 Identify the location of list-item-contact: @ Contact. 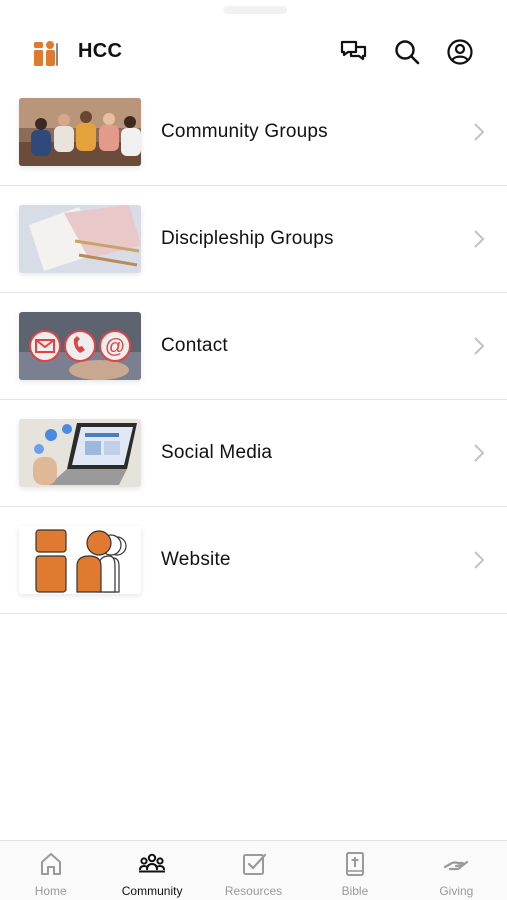
(253, 346).